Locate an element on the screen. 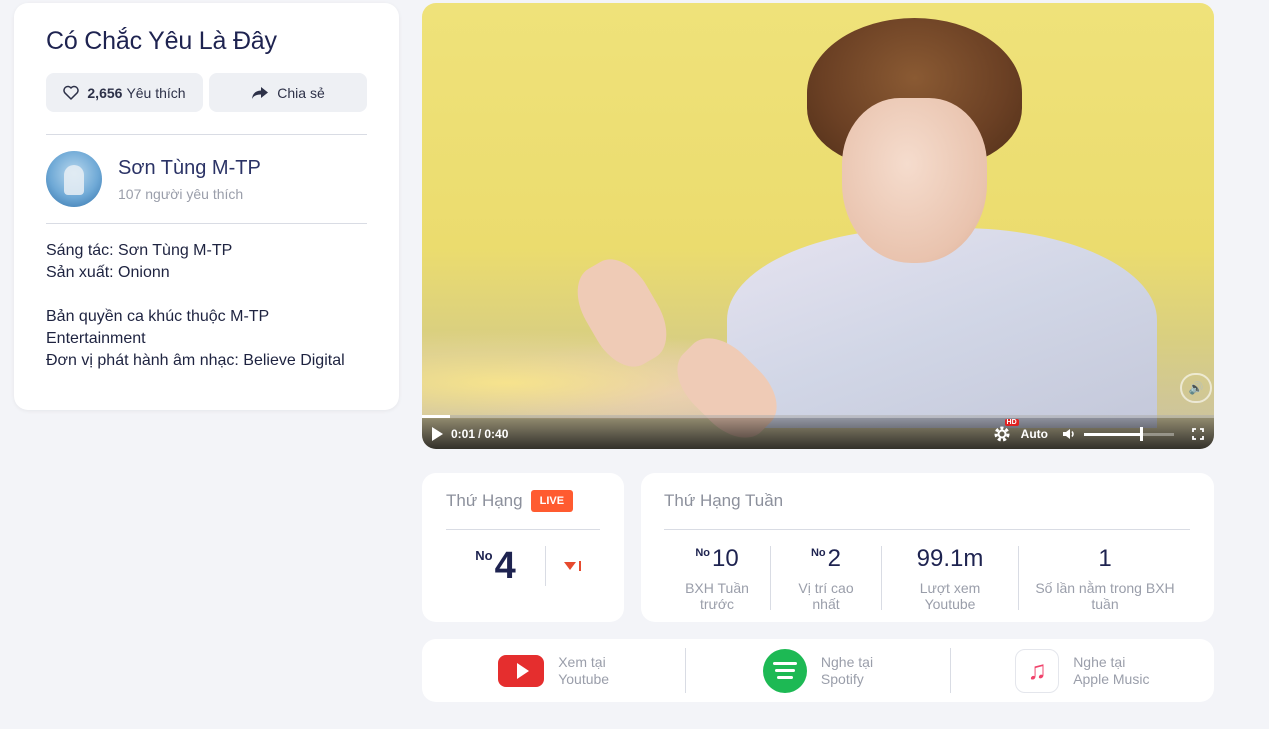 The height and width of the screenshot is (729, 1269). rank-no-prefix: No is located at coordinates (484, 555).